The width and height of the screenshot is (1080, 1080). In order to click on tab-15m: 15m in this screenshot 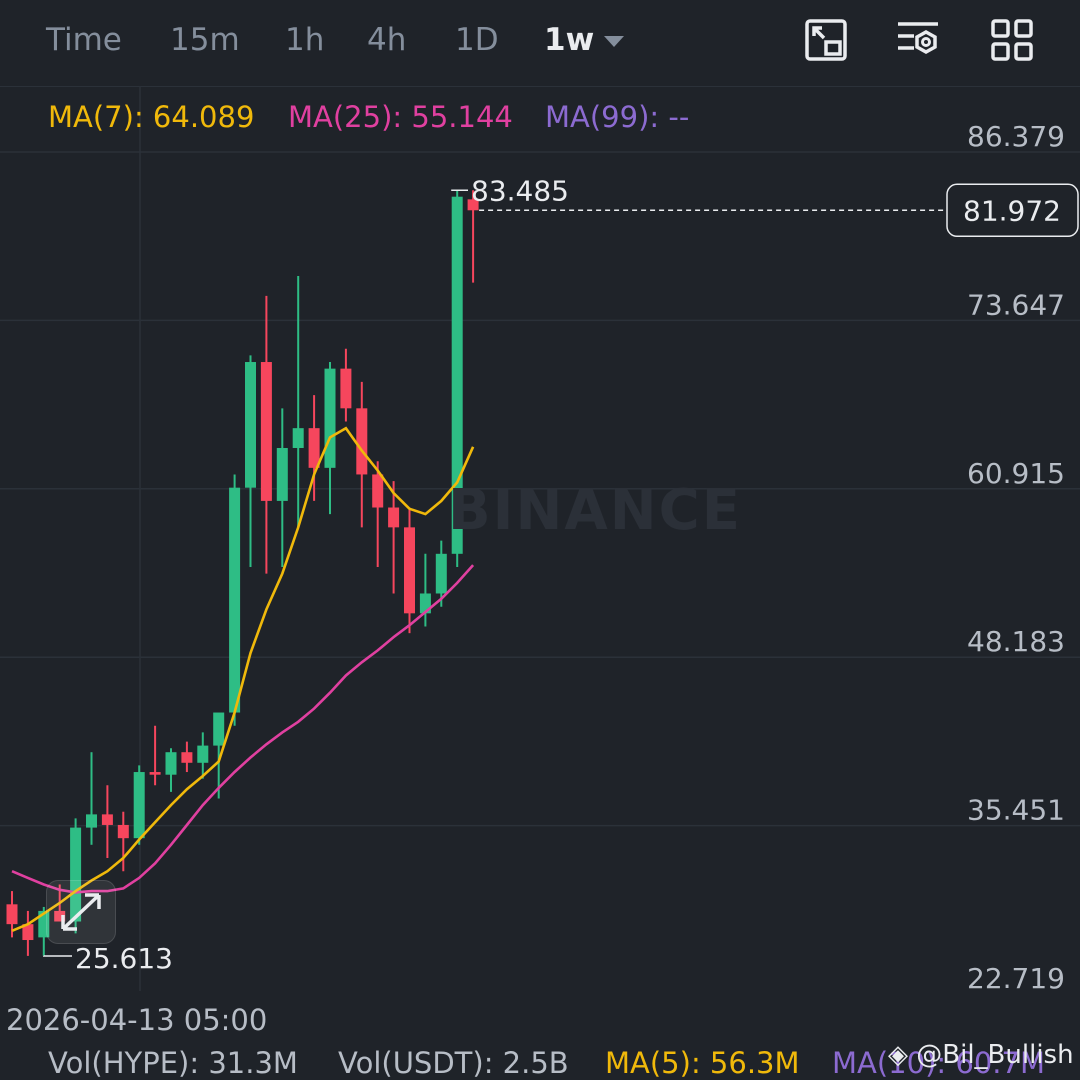, I will do `click(205, 40)`.